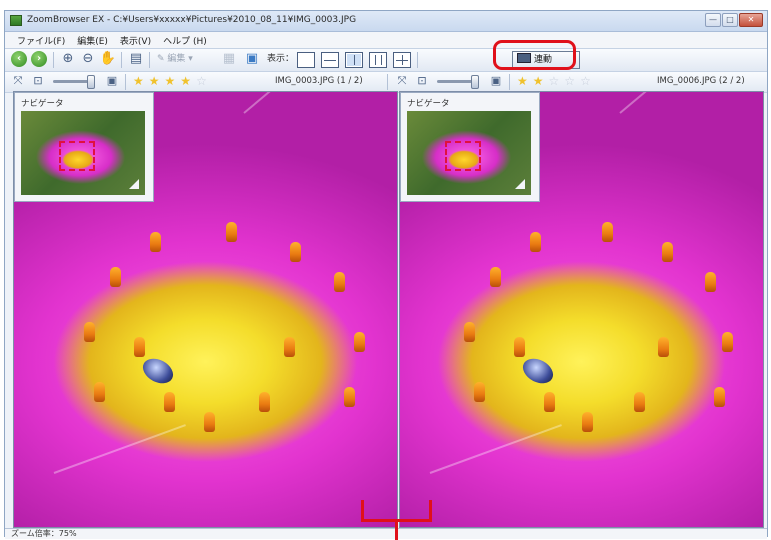 The image size is (771, 540). What do you see at coordinates (730, 20) in the screenshot?
I see `maximize-button: □` at bounding box center [730, 20].